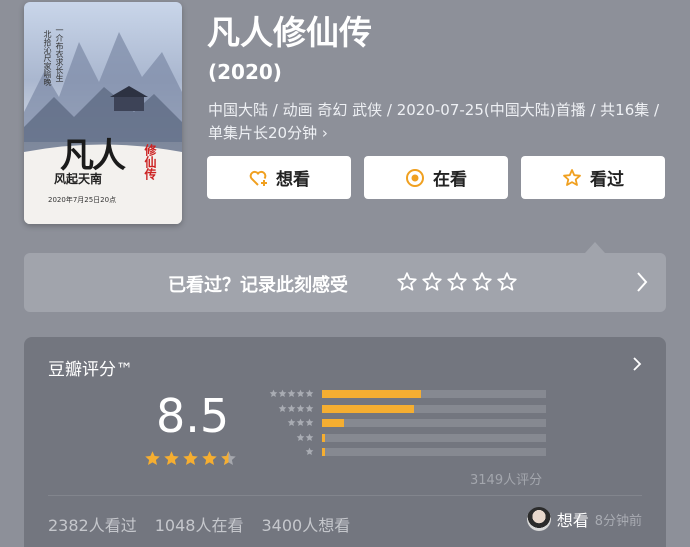  What do you see at coordinates (482, 284) in the screenshot?
I see `rate-star-4-icon` at bounding box center [482, 284].